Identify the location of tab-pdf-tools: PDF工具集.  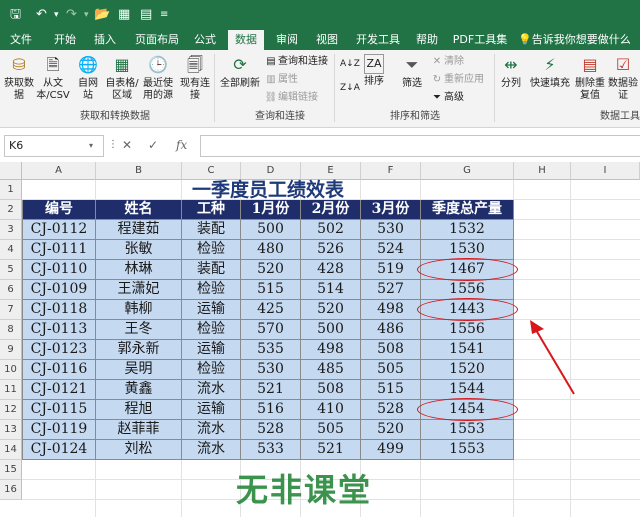
(480, 40).